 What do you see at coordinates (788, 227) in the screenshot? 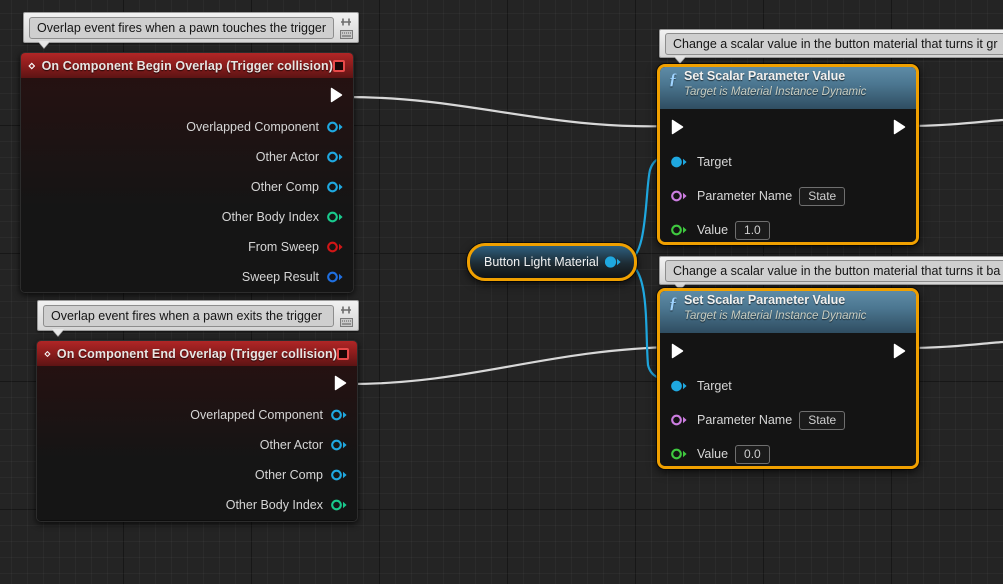
I see `pin-row-value: Value 1.0` at bounding box center [788, 227].